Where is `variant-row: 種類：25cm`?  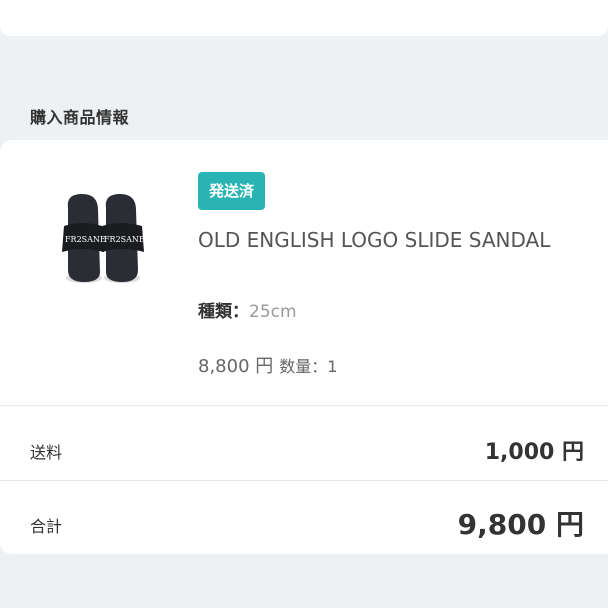
variant-row: 種類：25cm is located at coordinates (247, 309).